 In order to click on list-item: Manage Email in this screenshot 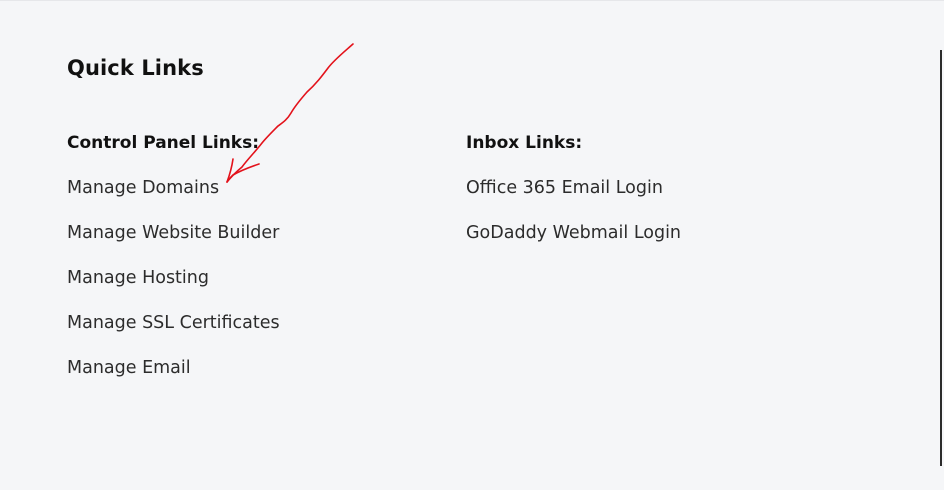, I will do `click(173, 377)`.